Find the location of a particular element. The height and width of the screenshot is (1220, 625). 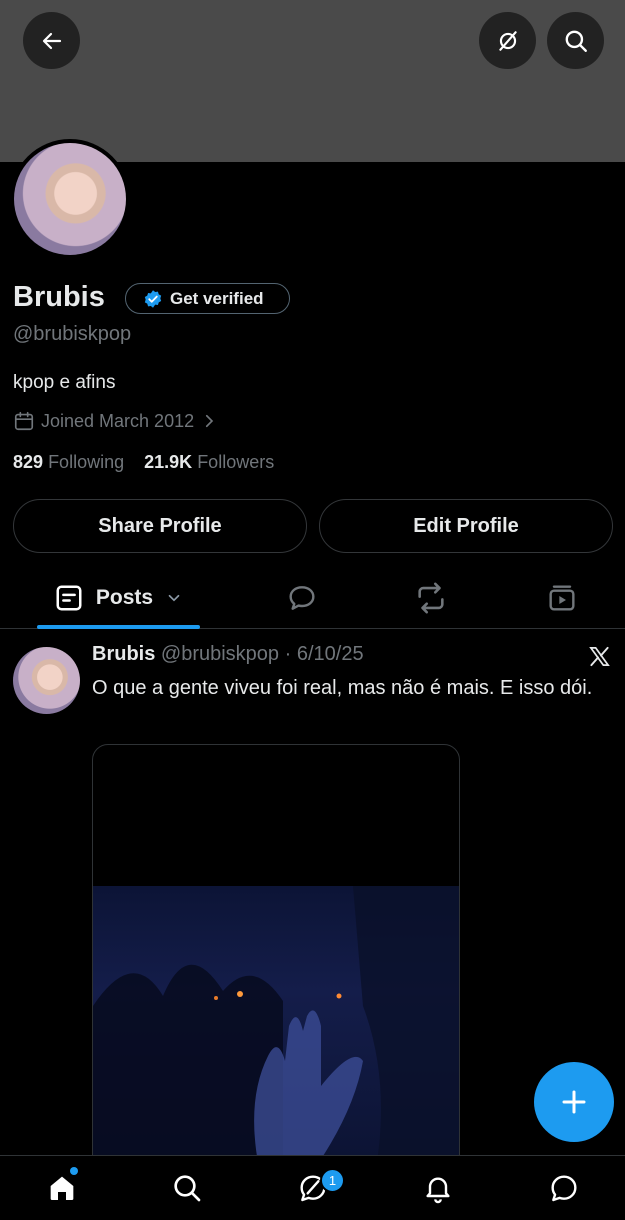

verified-badge-icon is located at coordinates (153, 298).